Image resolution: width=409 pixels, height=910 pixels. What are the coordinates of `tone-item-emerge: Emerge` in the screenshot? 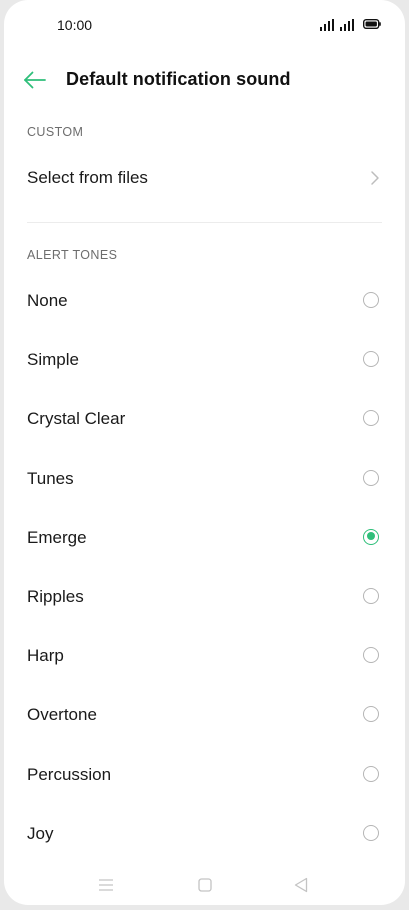 It's located at (204, 538).